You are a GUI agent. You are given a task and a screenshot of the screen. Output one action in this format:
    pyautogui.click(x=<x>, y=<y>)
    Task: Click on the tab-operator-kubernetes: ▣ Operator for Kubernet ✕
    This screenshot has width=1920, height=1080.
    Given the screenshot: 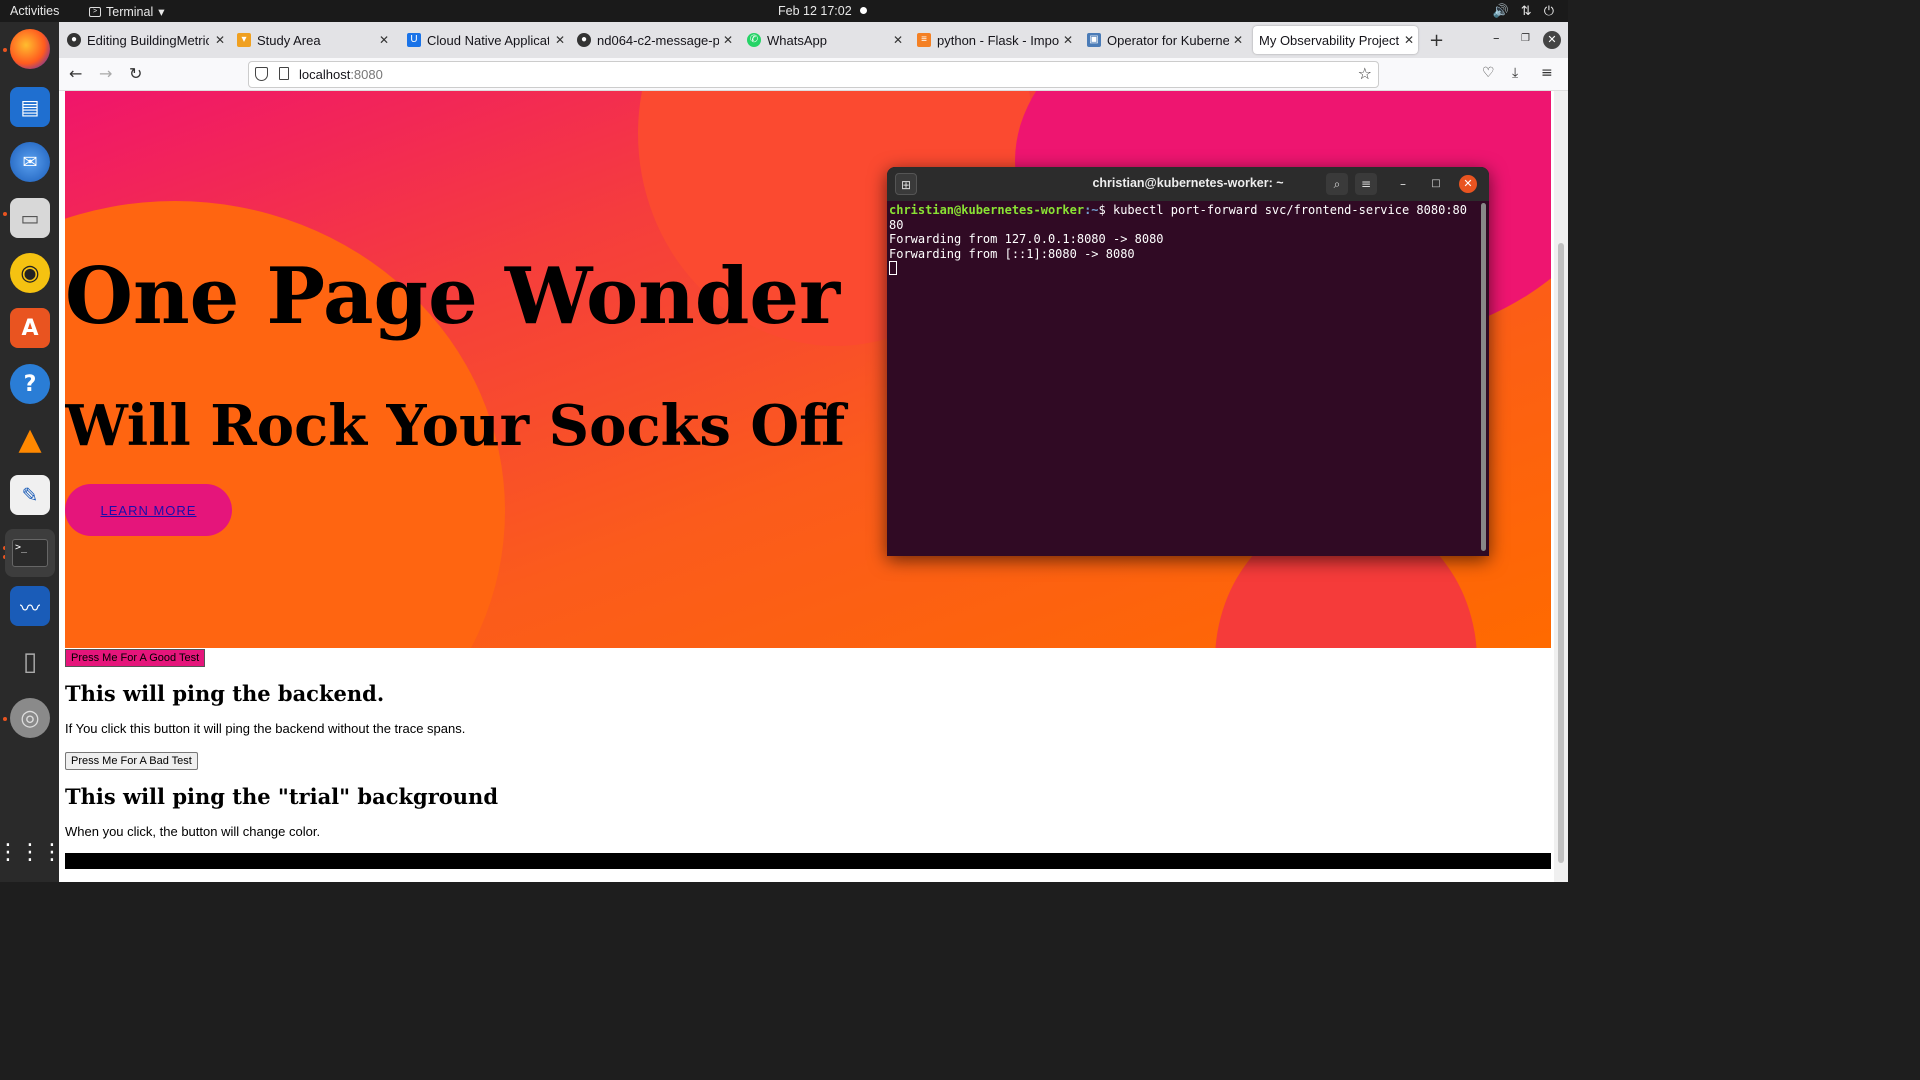 What is the action you would take?
    pyautogui.click(x=1167, y=40)
    